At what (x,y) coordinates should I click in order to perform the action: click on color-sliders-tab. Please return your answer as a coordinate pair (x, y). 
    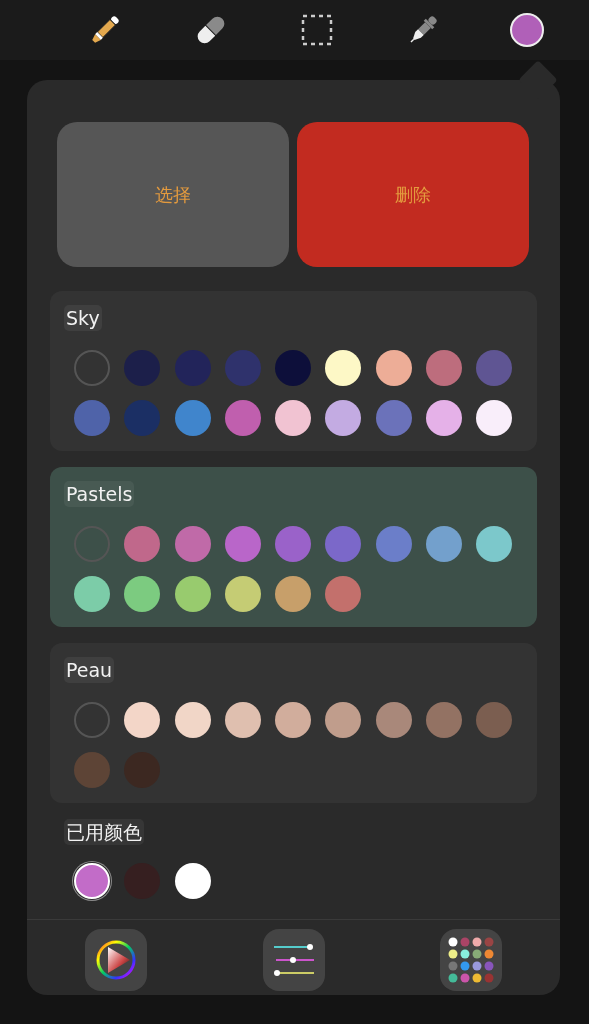
    Looking at the image, I should click on (293, 960).